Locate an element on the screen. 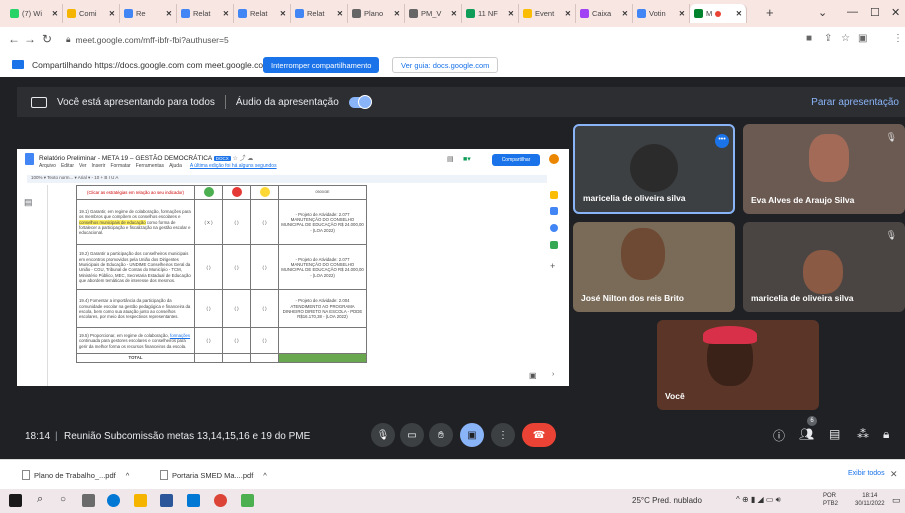 Image resolution: width=905 pixels, height=513 pixels. participant-tile: José Nilton dos reis Brito is located at coordinates (654, 267).